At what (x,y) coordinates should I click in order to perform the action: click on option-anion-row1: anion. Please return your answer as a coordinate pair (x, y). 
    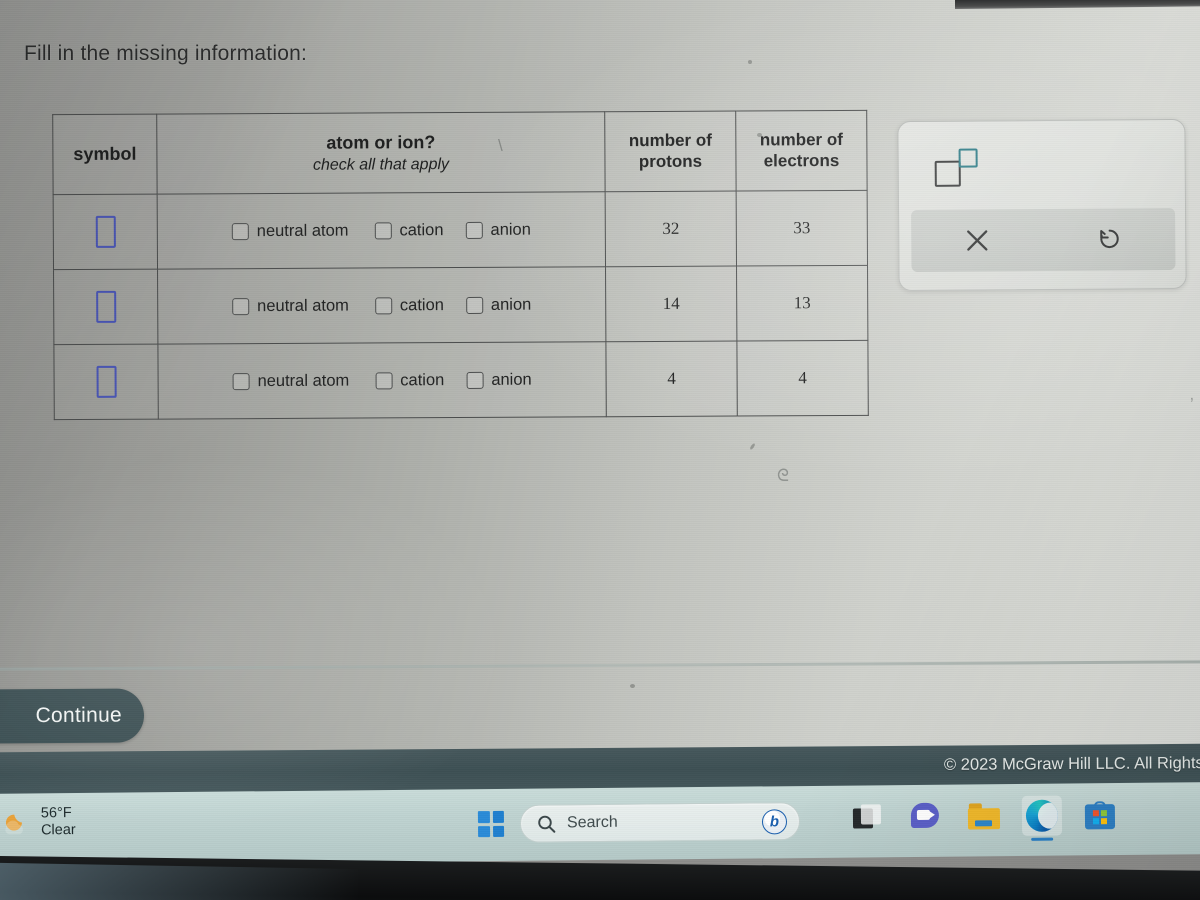
    Looking at the image, I should click on (498, 229).